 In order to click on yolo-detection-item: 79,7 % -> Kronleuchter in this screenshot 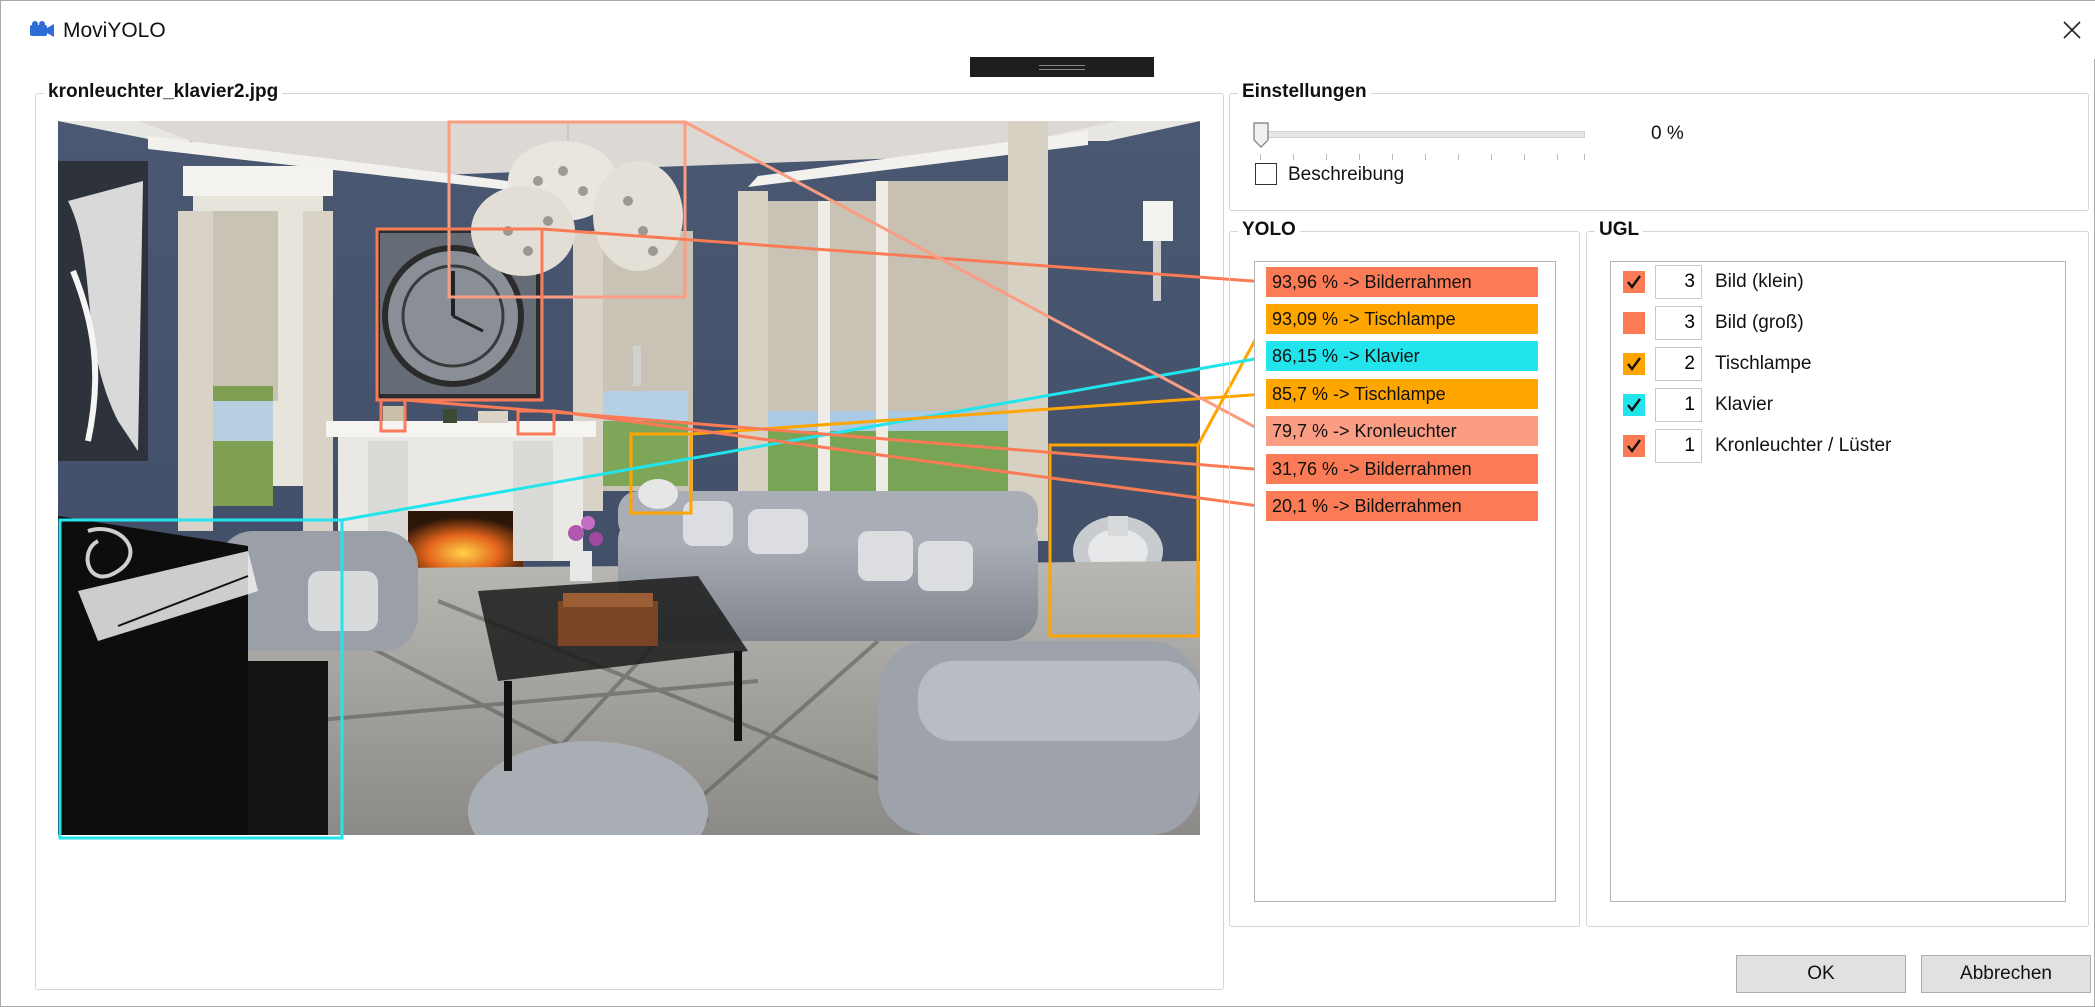, I will do `click(1402, 431)`.